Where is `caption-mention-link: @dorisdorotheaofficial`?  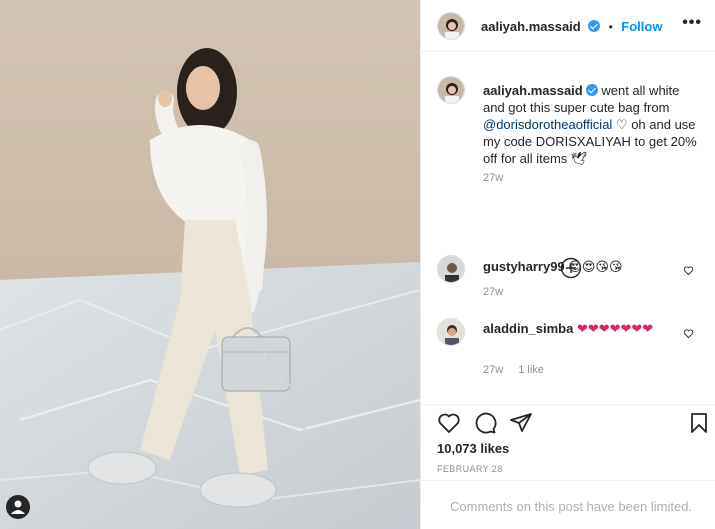
caption-mention-link: @dorisdorotheaofficial is located at coordinates (547, 124).